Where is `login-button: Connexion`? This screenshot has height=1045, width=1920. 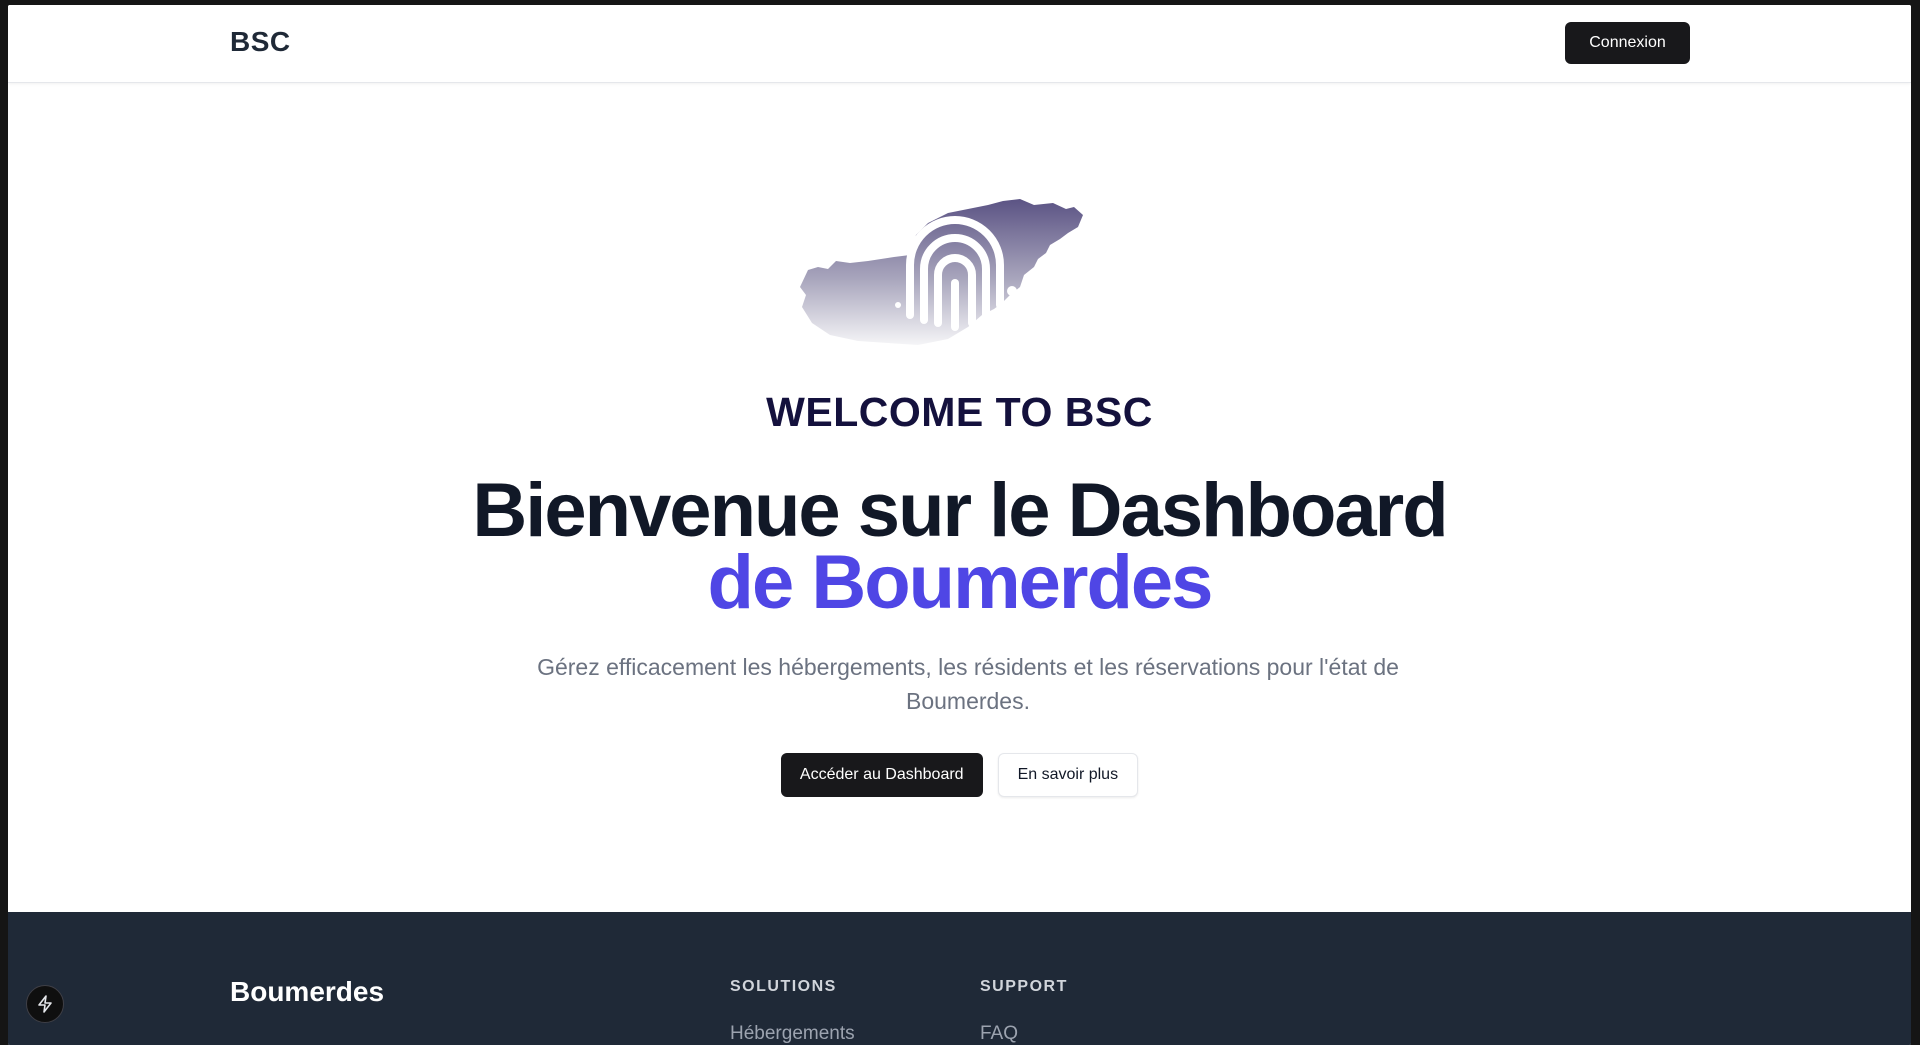
login-button: Connexion is located at coordinates (1627, 43).